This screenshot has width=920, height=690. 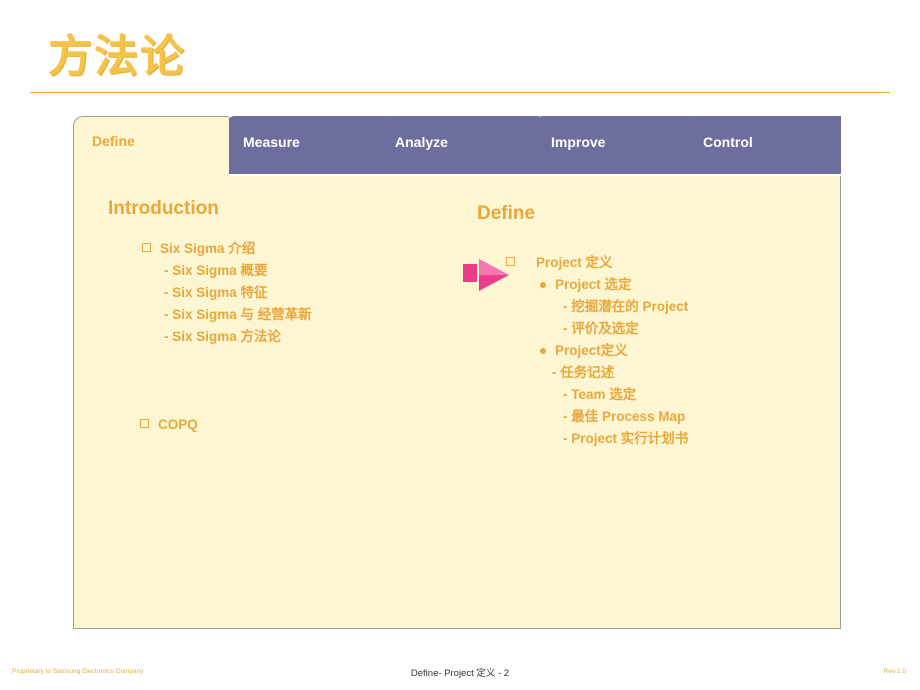 I want to click on tab-control: Control, so click(x=763, y=145).